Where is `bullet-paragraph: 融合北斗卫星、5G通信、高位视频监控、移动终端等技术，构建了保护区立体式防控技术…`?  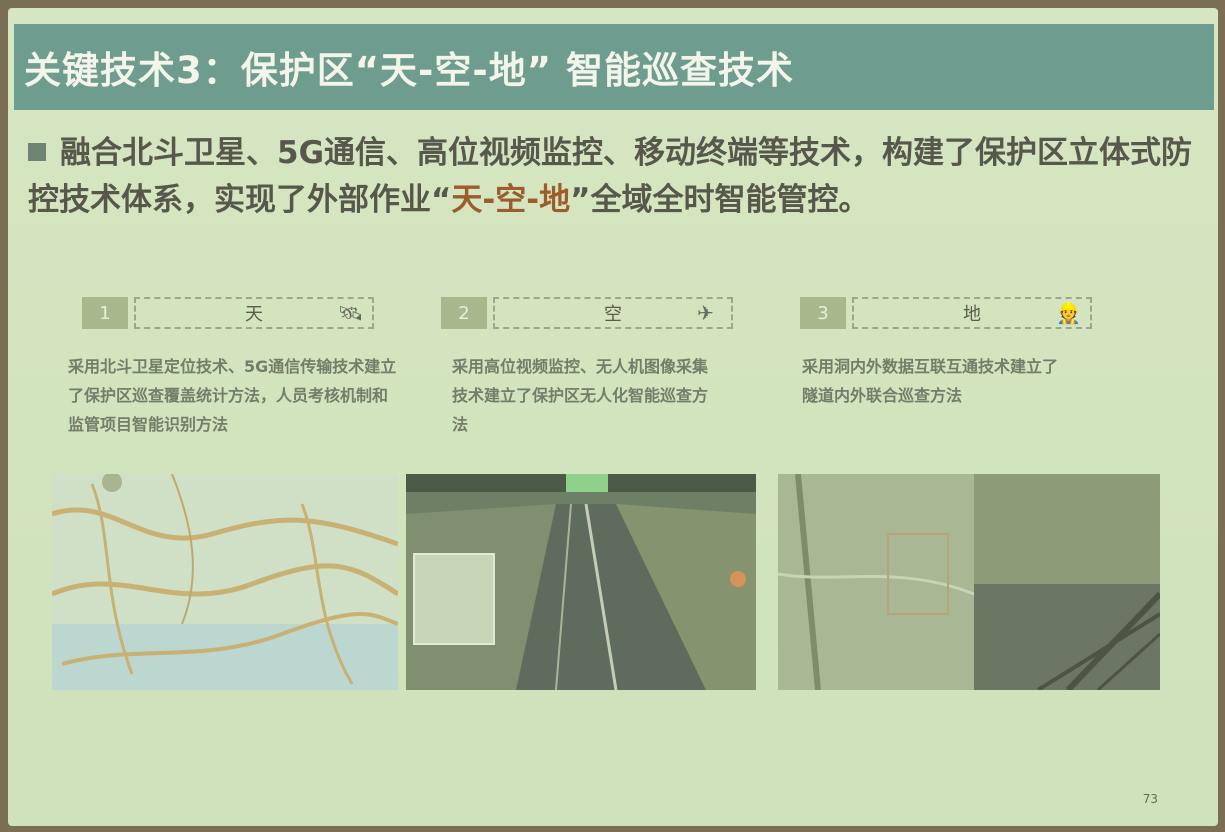
bullet-paragraph: 融合北斗卫星、5G通信、高位视频监控、移动终端等技术，构建了保护区立体式防控技术… is located at coordinates (615, 177).